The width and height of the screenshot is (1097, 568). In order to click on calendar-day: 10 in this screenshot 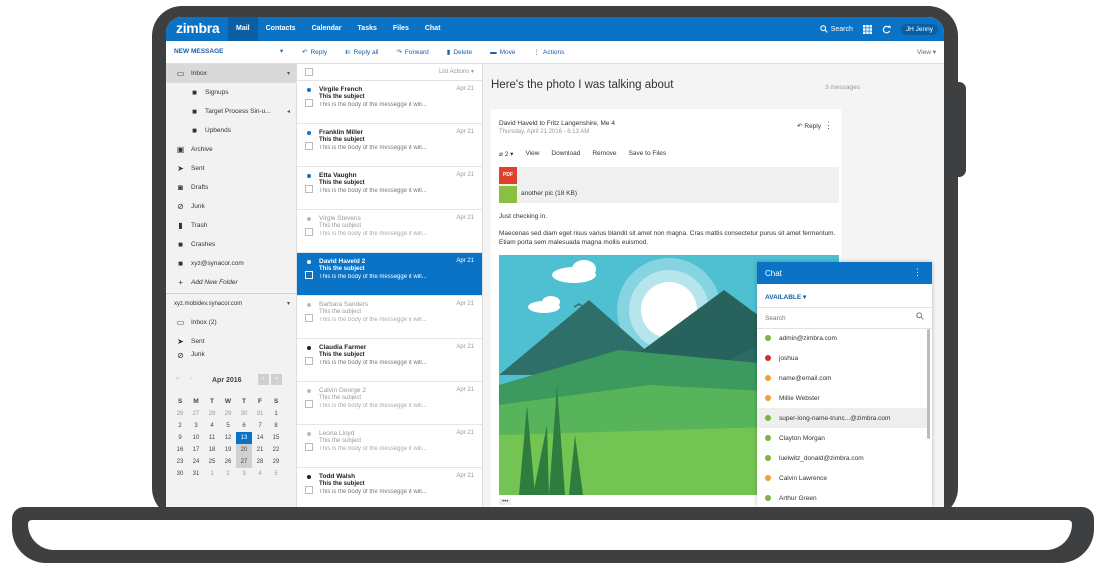, I will do `click(196, 438)`.